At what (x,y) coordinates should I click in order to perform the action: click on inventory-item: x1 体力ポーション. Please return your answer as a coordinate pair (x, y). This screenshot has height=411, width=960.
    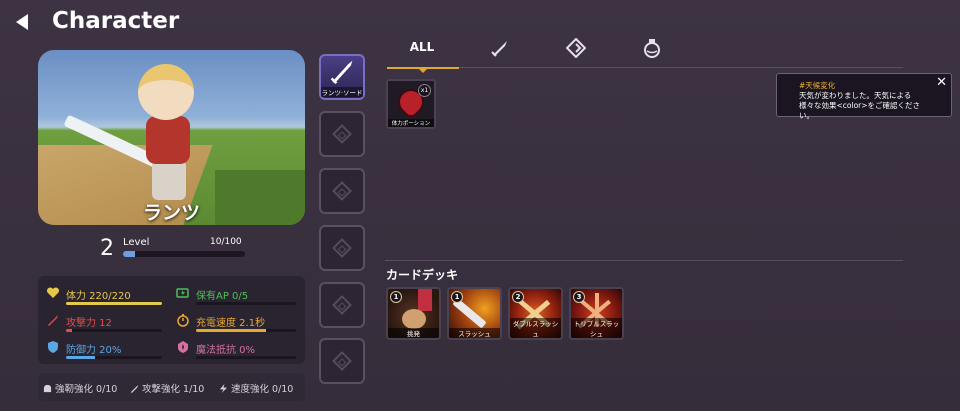
    Looking at the image, I should click on (411, 104).